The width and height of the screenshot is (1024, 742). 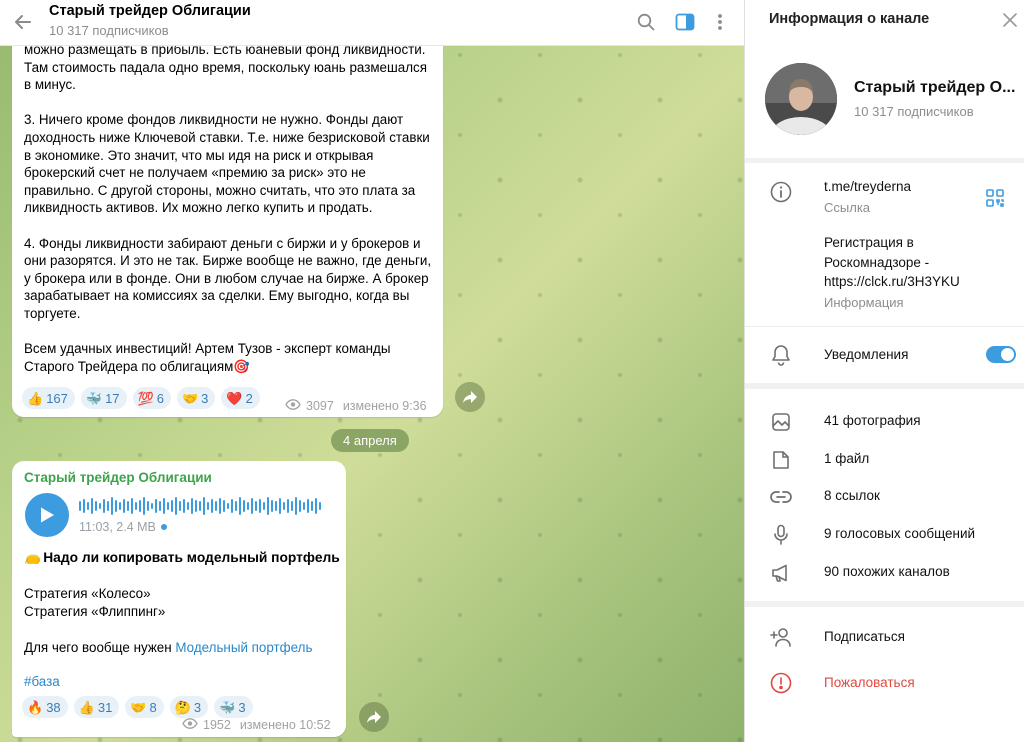 I want to click on photo-icon, so click(x=781, y=422).